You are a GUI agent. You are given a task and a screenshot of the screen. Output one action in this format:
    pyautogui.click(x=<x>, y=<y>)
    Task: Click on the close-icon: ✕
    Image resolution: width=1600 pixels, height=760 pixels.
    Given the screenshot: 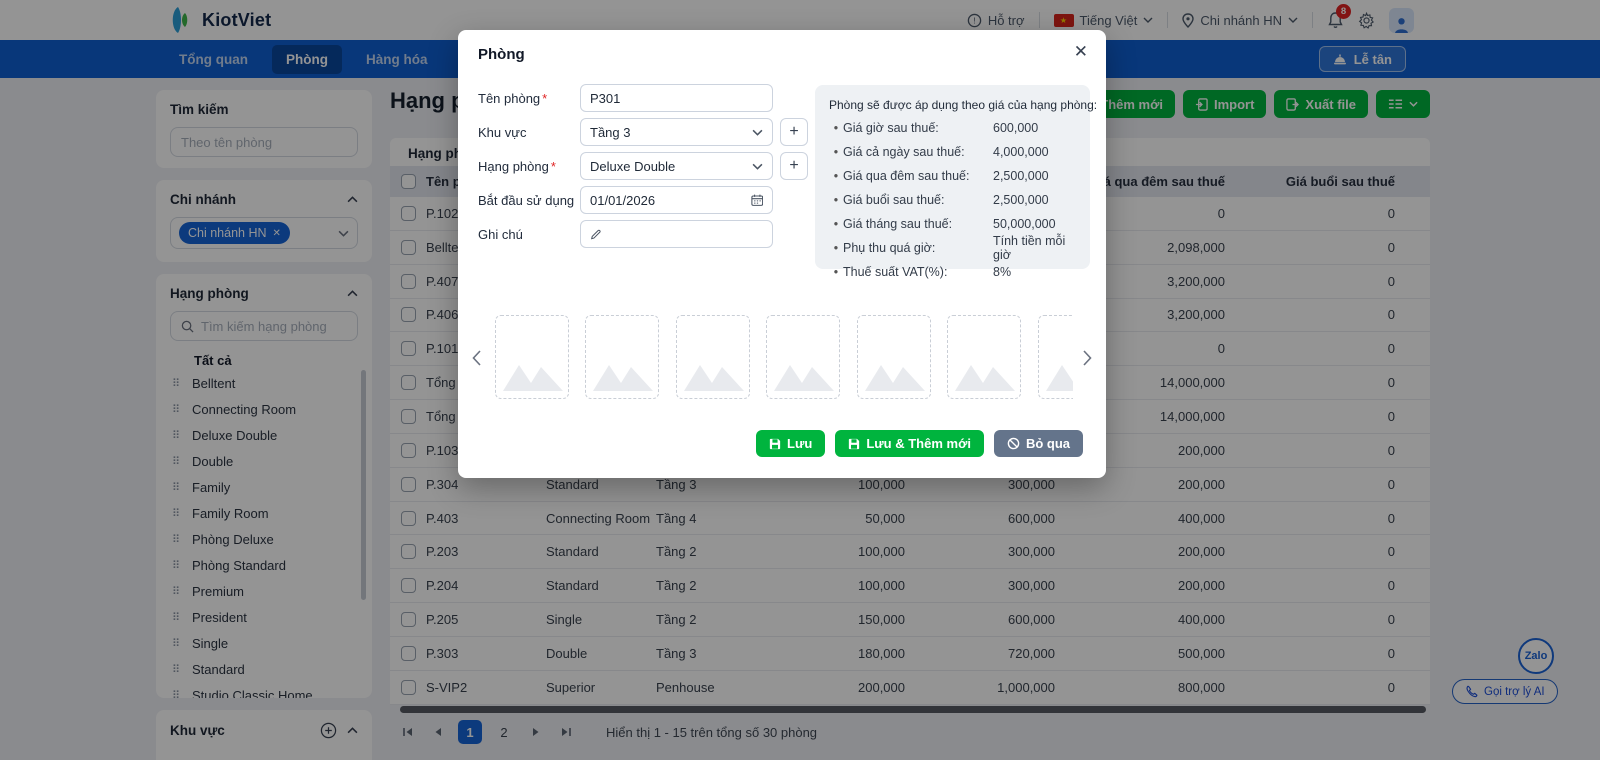 What is the action you would take?
    pyautogui.click(x=1081, y=52)
    